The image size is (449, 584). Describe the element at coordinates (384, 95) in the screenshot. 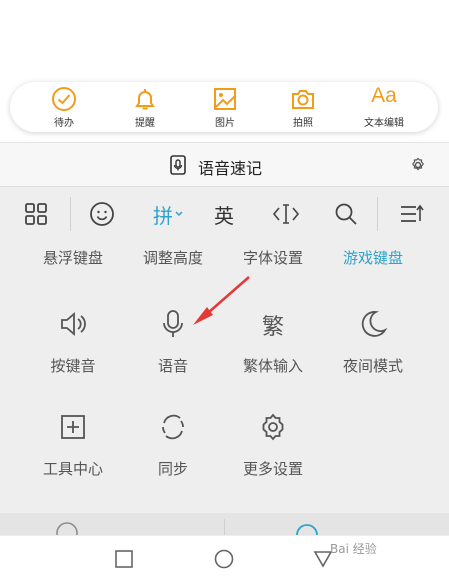

I see `text-edit-icon: Aa` at that location.